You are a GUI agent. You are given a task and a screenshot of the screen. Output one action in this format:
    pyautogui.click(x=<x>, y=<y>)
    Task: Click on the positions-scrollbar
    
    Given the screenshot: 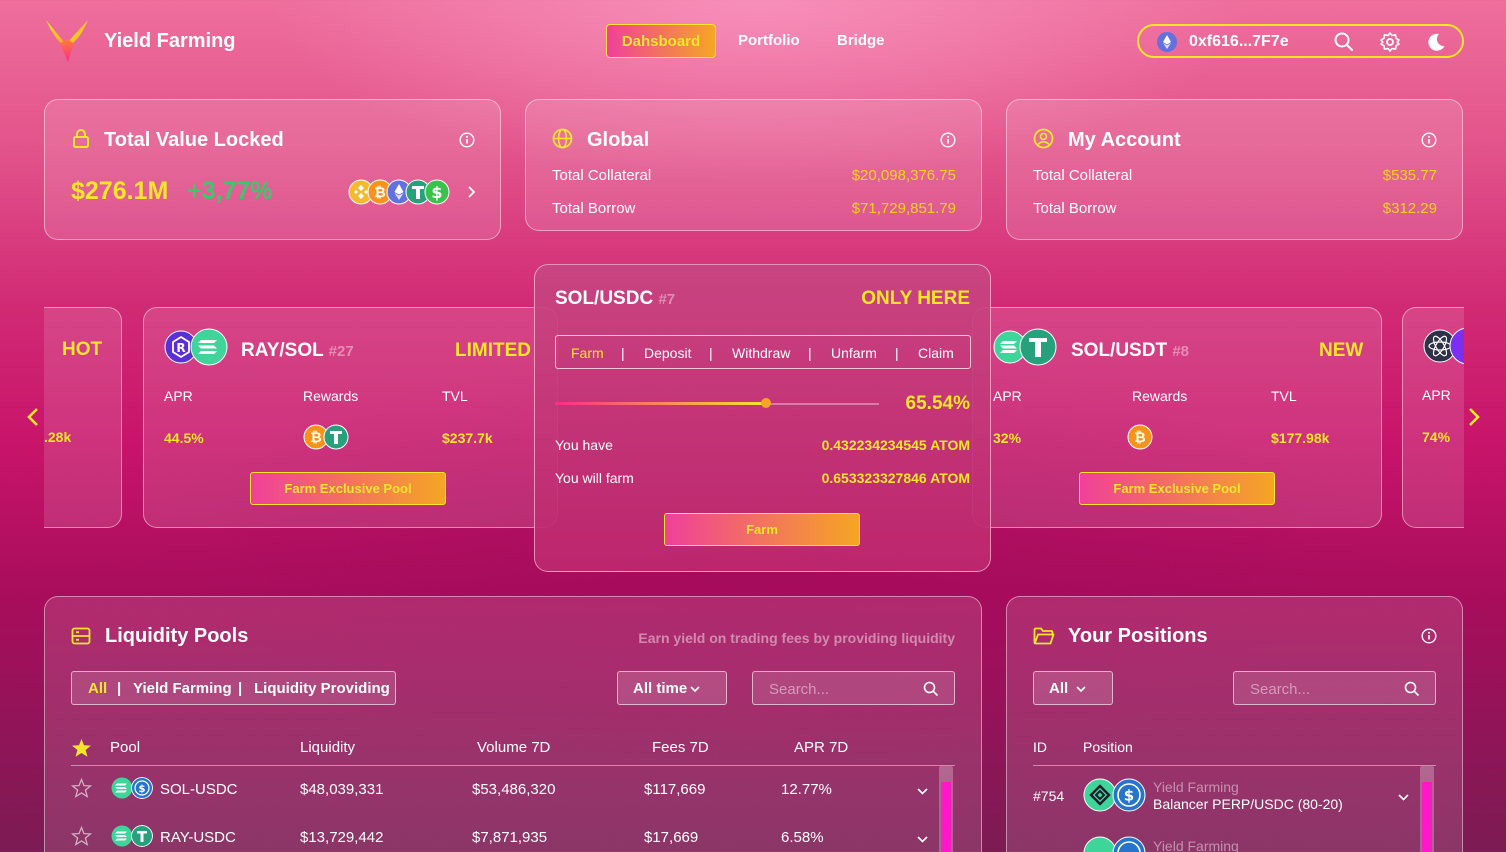 What is the action you would take?
    pyautogui.click(x=1427, y=809)
    